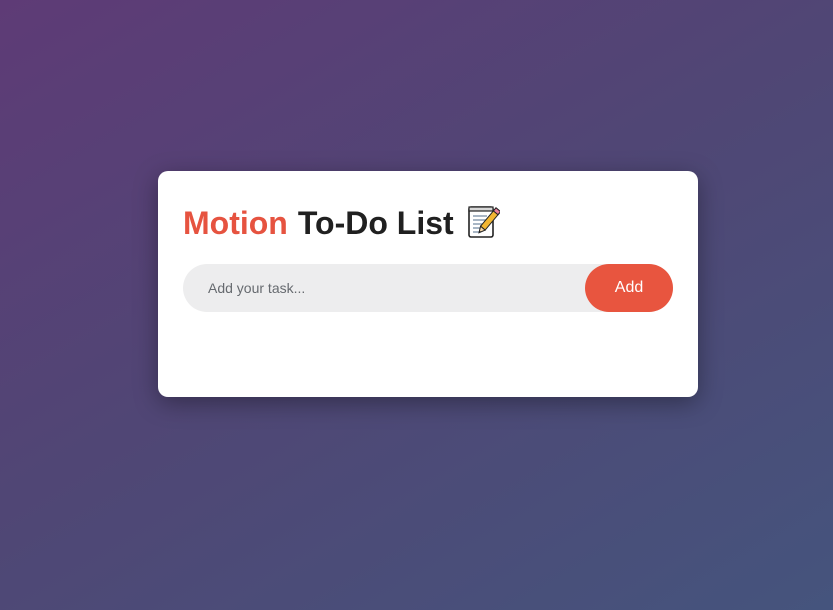  I want to click on app-title: Motion To-Do List, so click(342, 223).